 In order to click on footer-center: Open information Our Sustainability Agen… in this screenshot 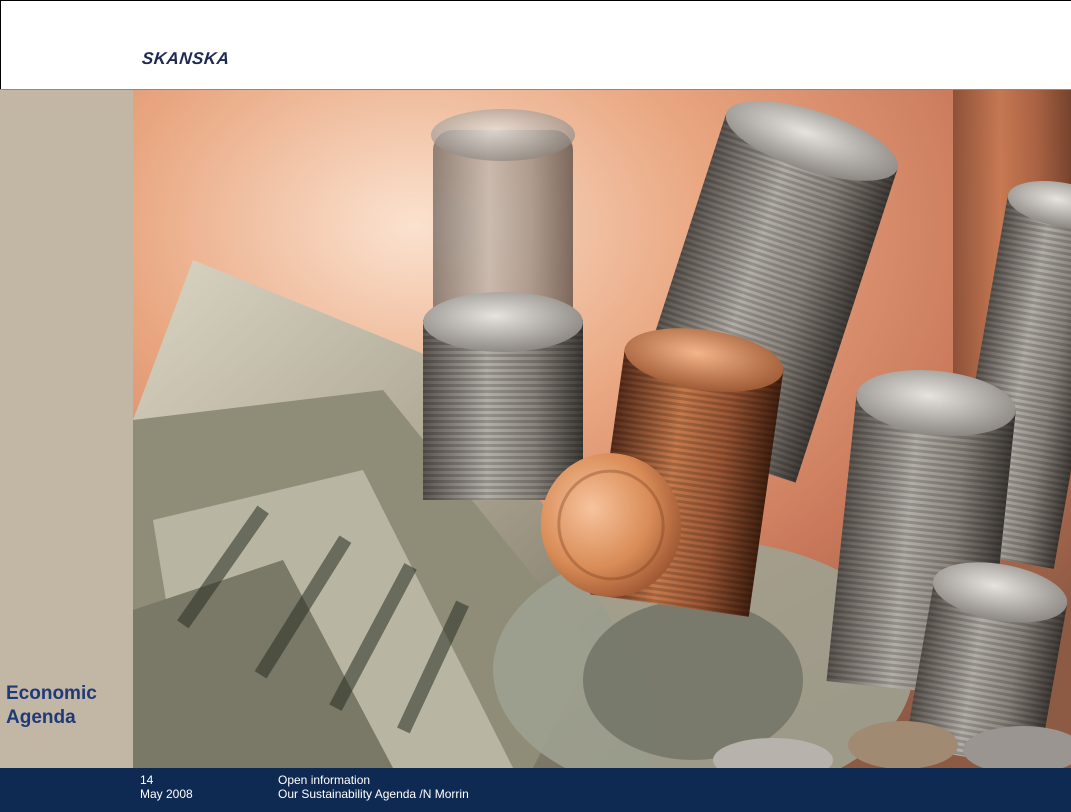, I will do `click(373, 787)`.